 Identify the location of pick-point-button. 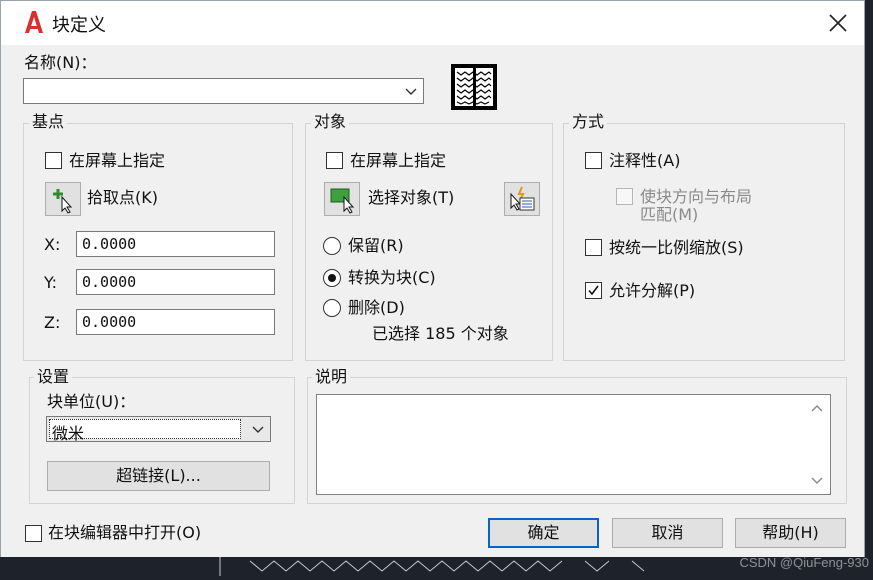
(63, 199).